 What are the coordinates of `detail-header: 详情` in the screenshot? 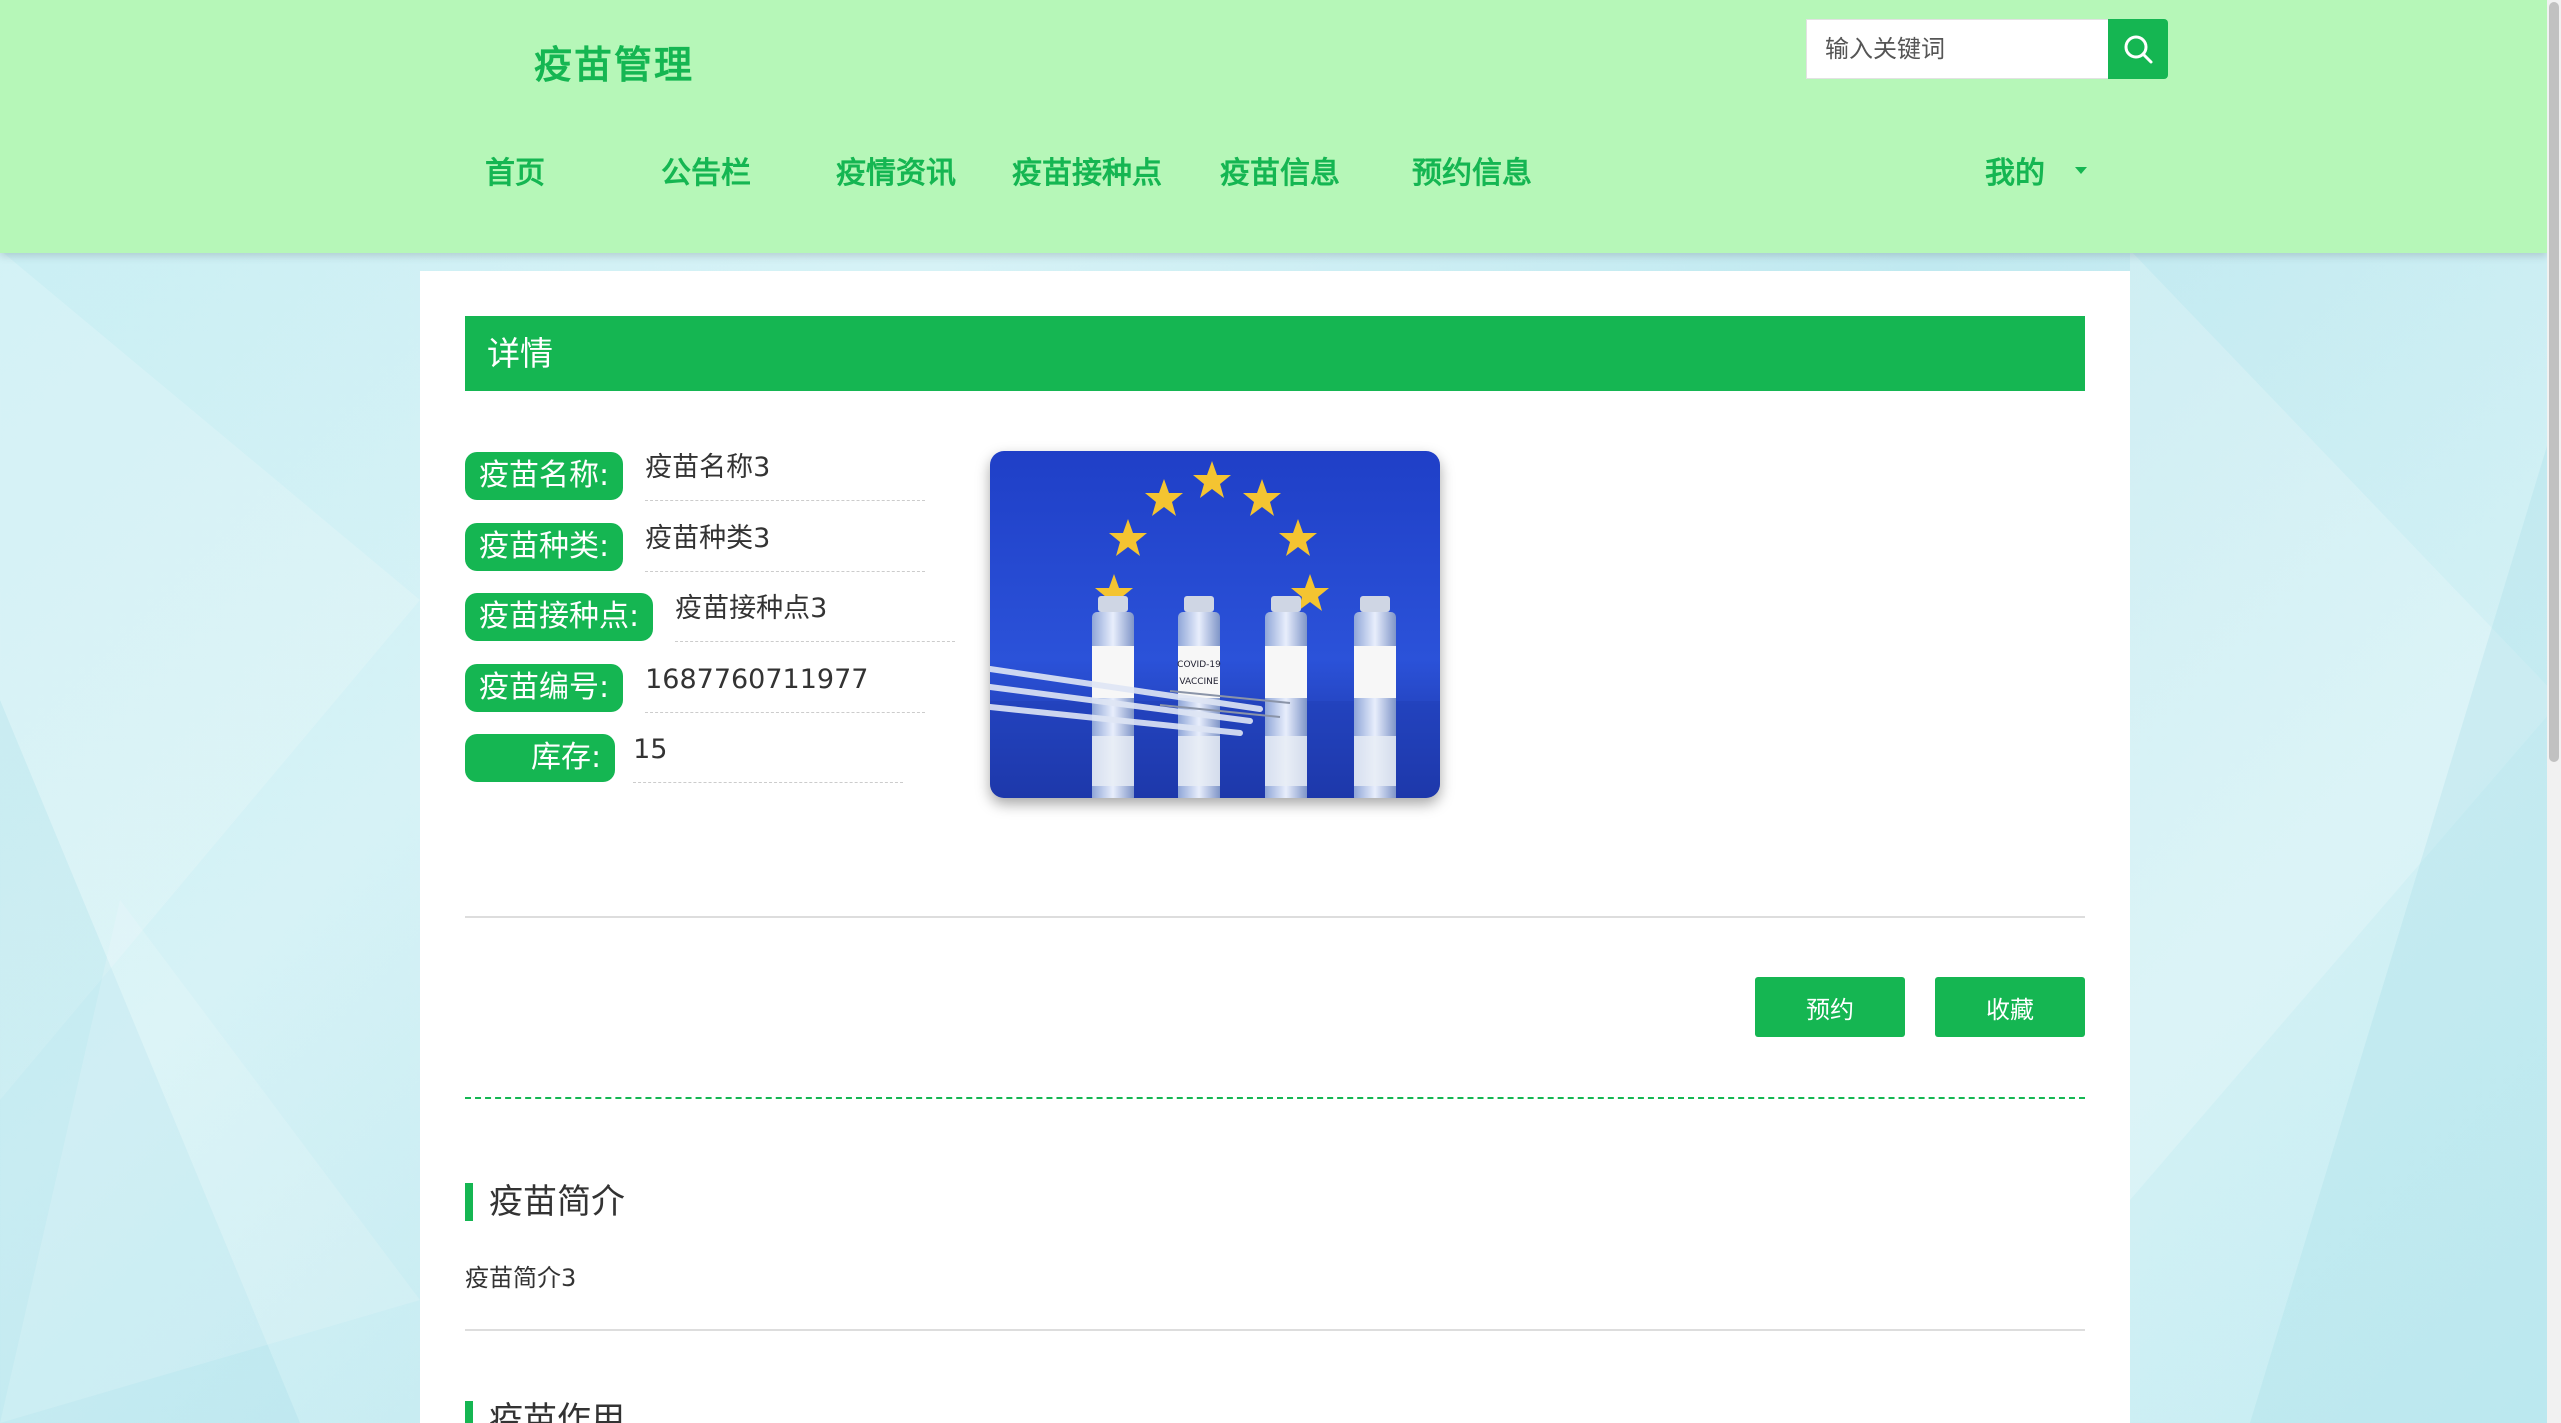 It's located at (1275, 353).